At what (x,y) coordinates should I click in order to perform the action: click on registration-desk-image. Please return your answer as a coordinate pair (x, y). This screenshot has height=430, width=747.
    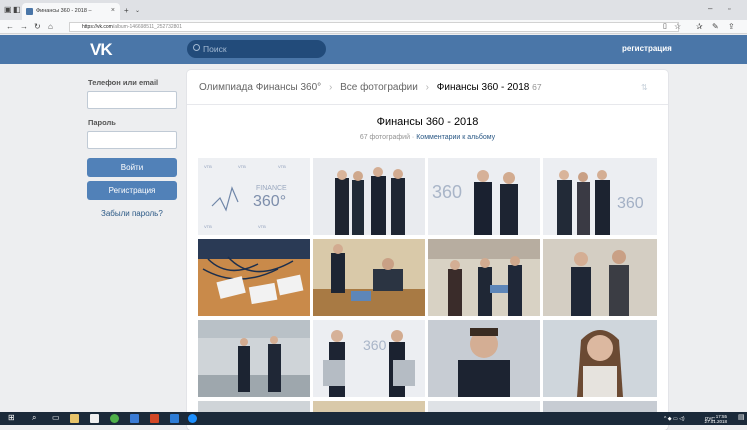
    Looking at the image, I should click on (369, 277).